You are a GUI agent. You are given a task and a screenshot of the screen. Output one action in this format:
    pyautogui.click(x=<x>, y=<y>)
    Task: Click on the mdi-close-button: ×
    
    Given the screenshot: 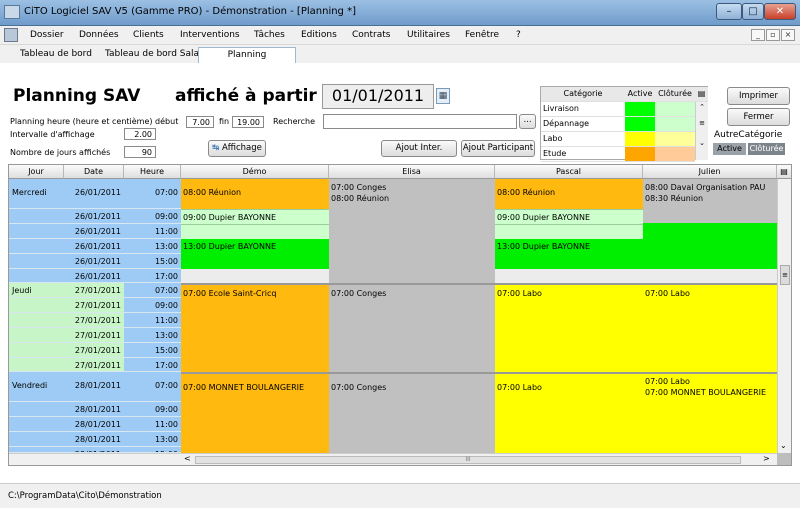 What is the action you would take?
    pyautogui.click(x=788, y=35)
    